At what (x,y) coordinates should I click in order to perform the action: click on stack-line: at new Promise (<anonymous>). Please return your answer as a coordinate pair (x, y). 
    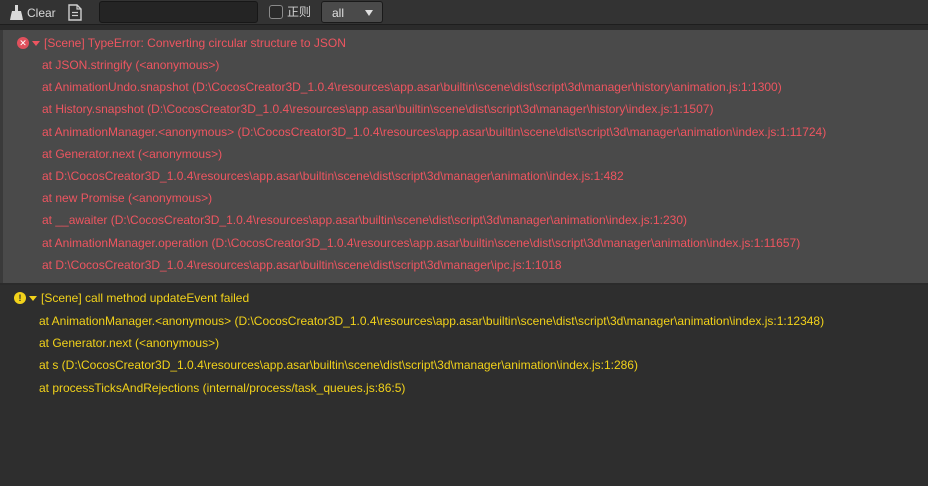
    Looking at the image, I should click on (127, 198).